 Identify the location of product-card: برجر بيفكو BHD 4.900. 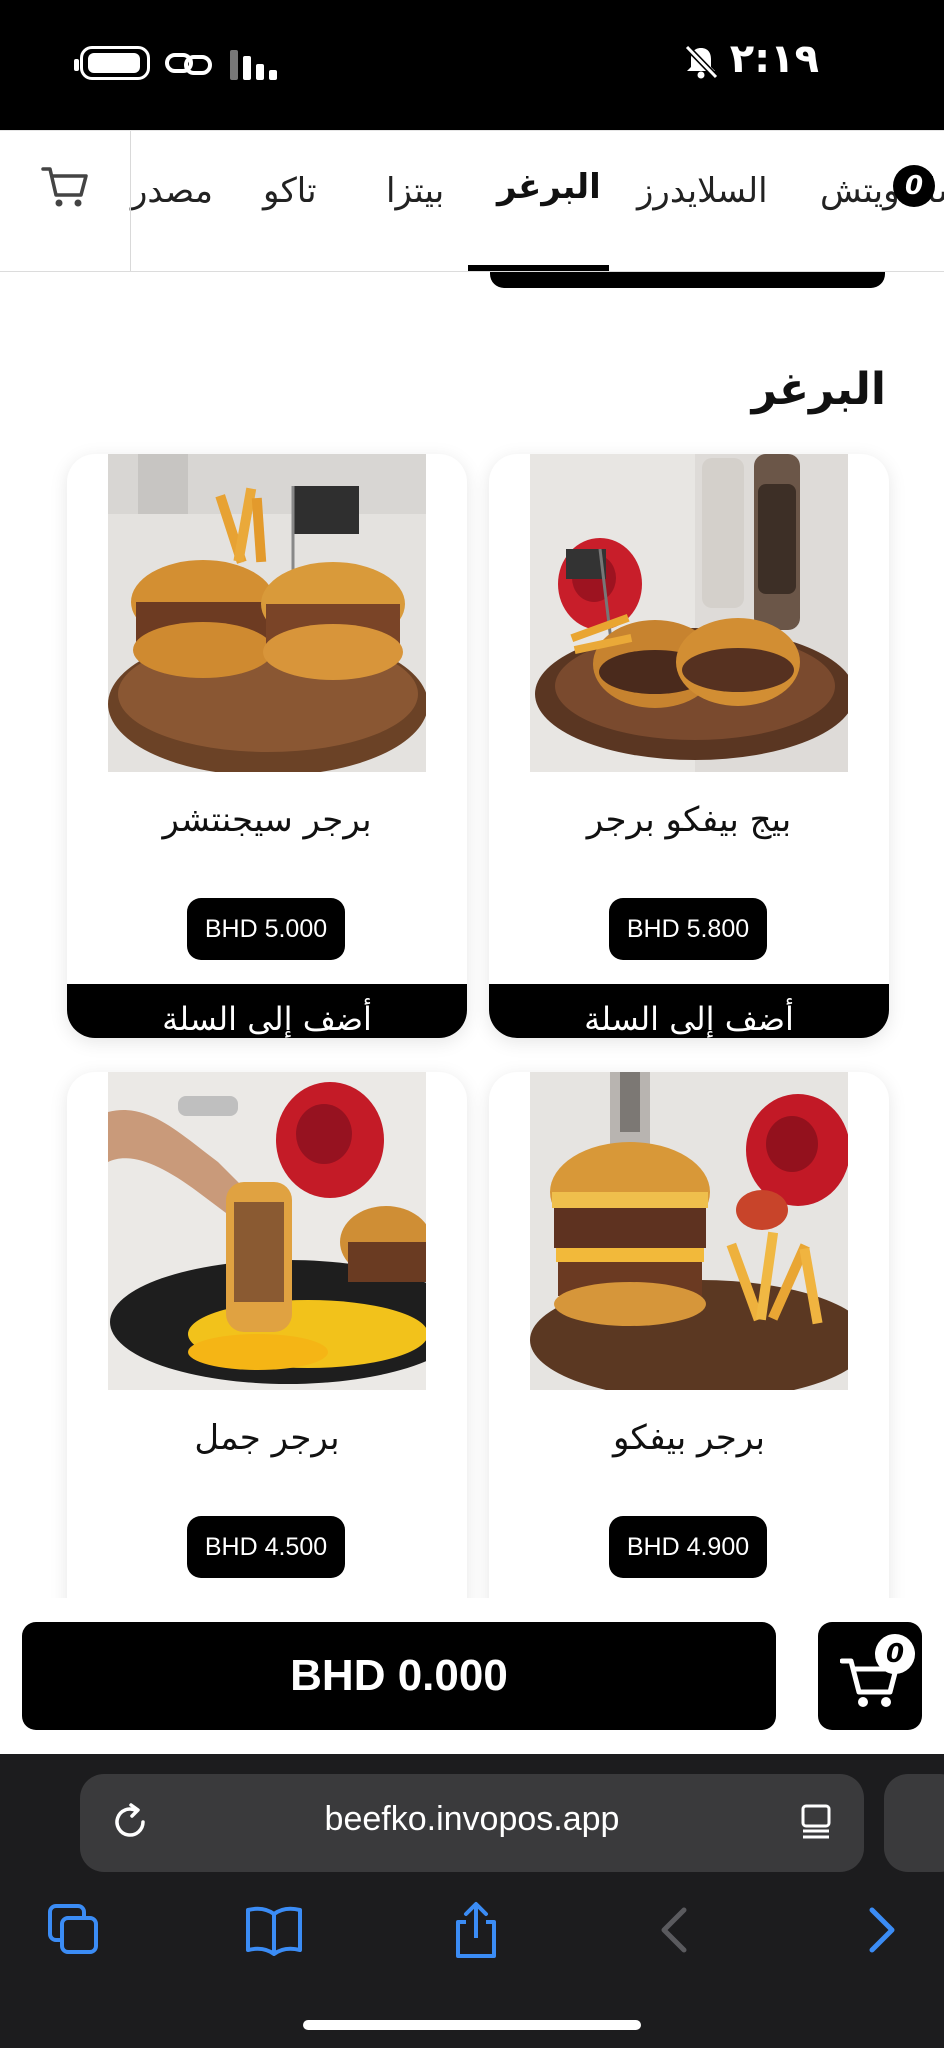
(689, 1372).